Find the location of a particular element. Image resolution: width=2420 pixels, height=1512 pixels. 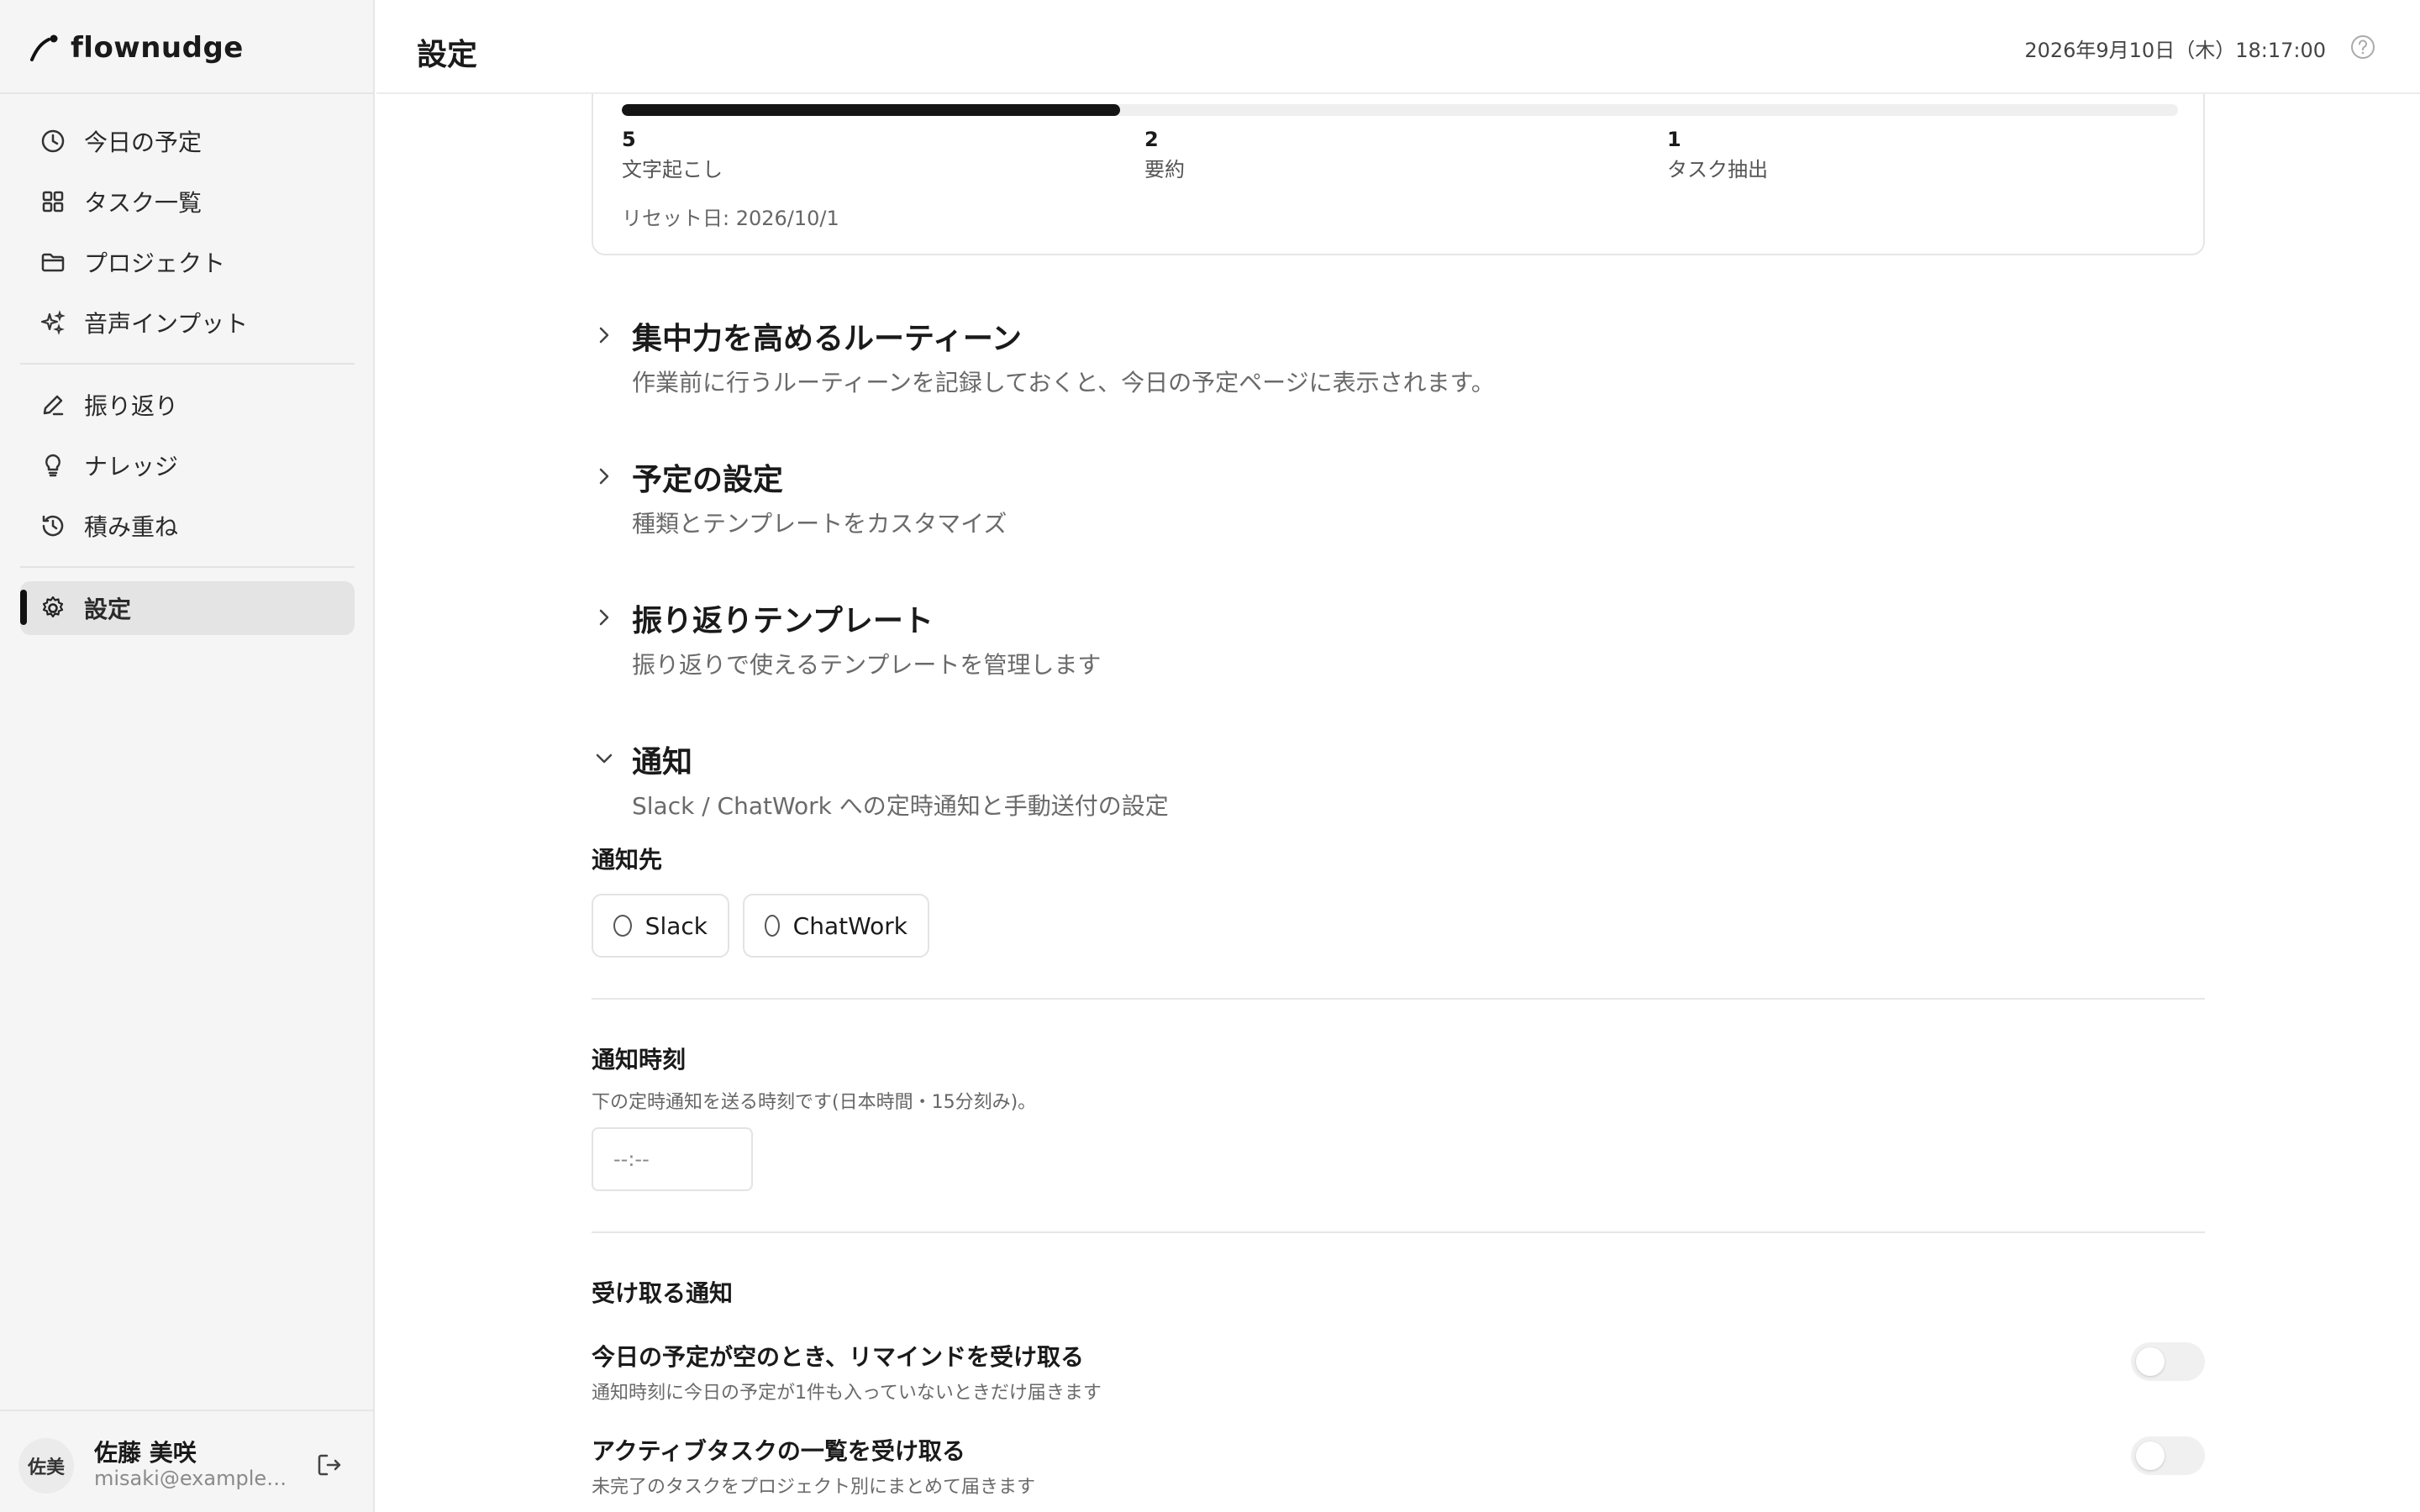

sidebar-item-label: ナレッジ is located at coordinates (131, 466).